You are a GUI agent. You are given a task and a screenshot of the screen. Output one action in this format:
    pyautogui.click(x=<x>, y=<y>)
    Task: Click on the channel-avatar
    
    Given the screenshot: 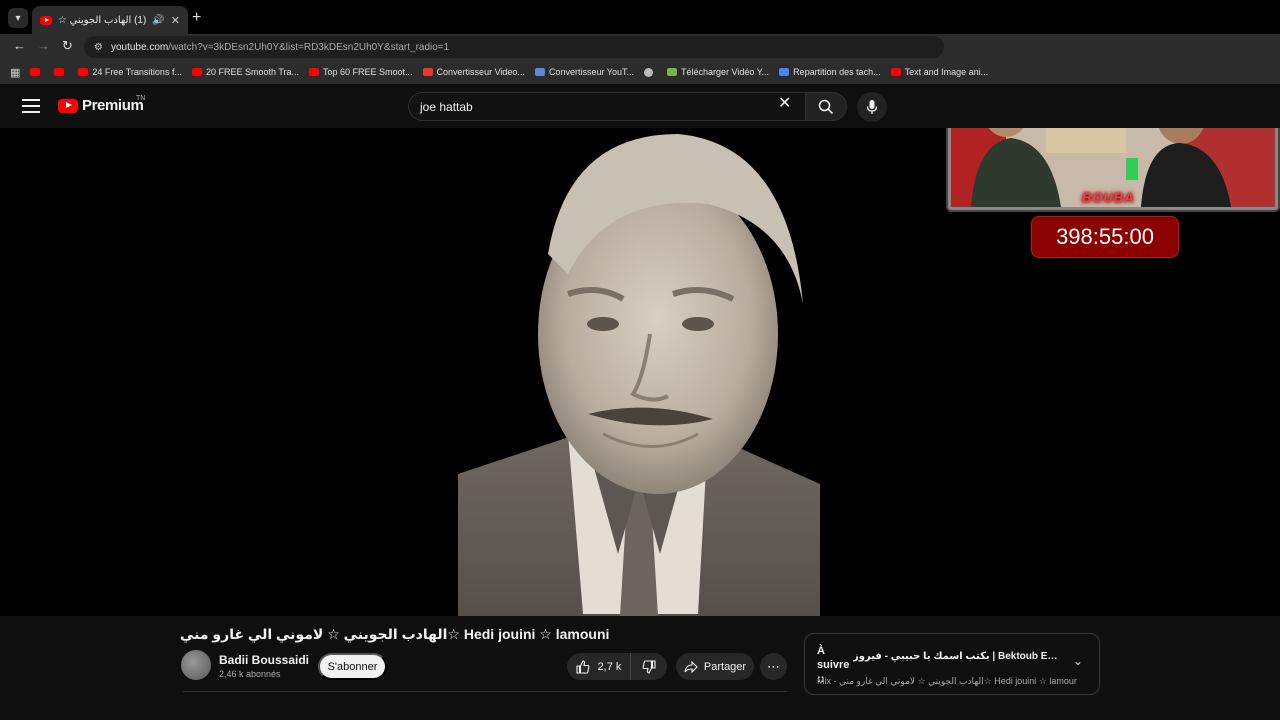 What is the action you would take?
    pyautogui.click(x=196, y=665)
    